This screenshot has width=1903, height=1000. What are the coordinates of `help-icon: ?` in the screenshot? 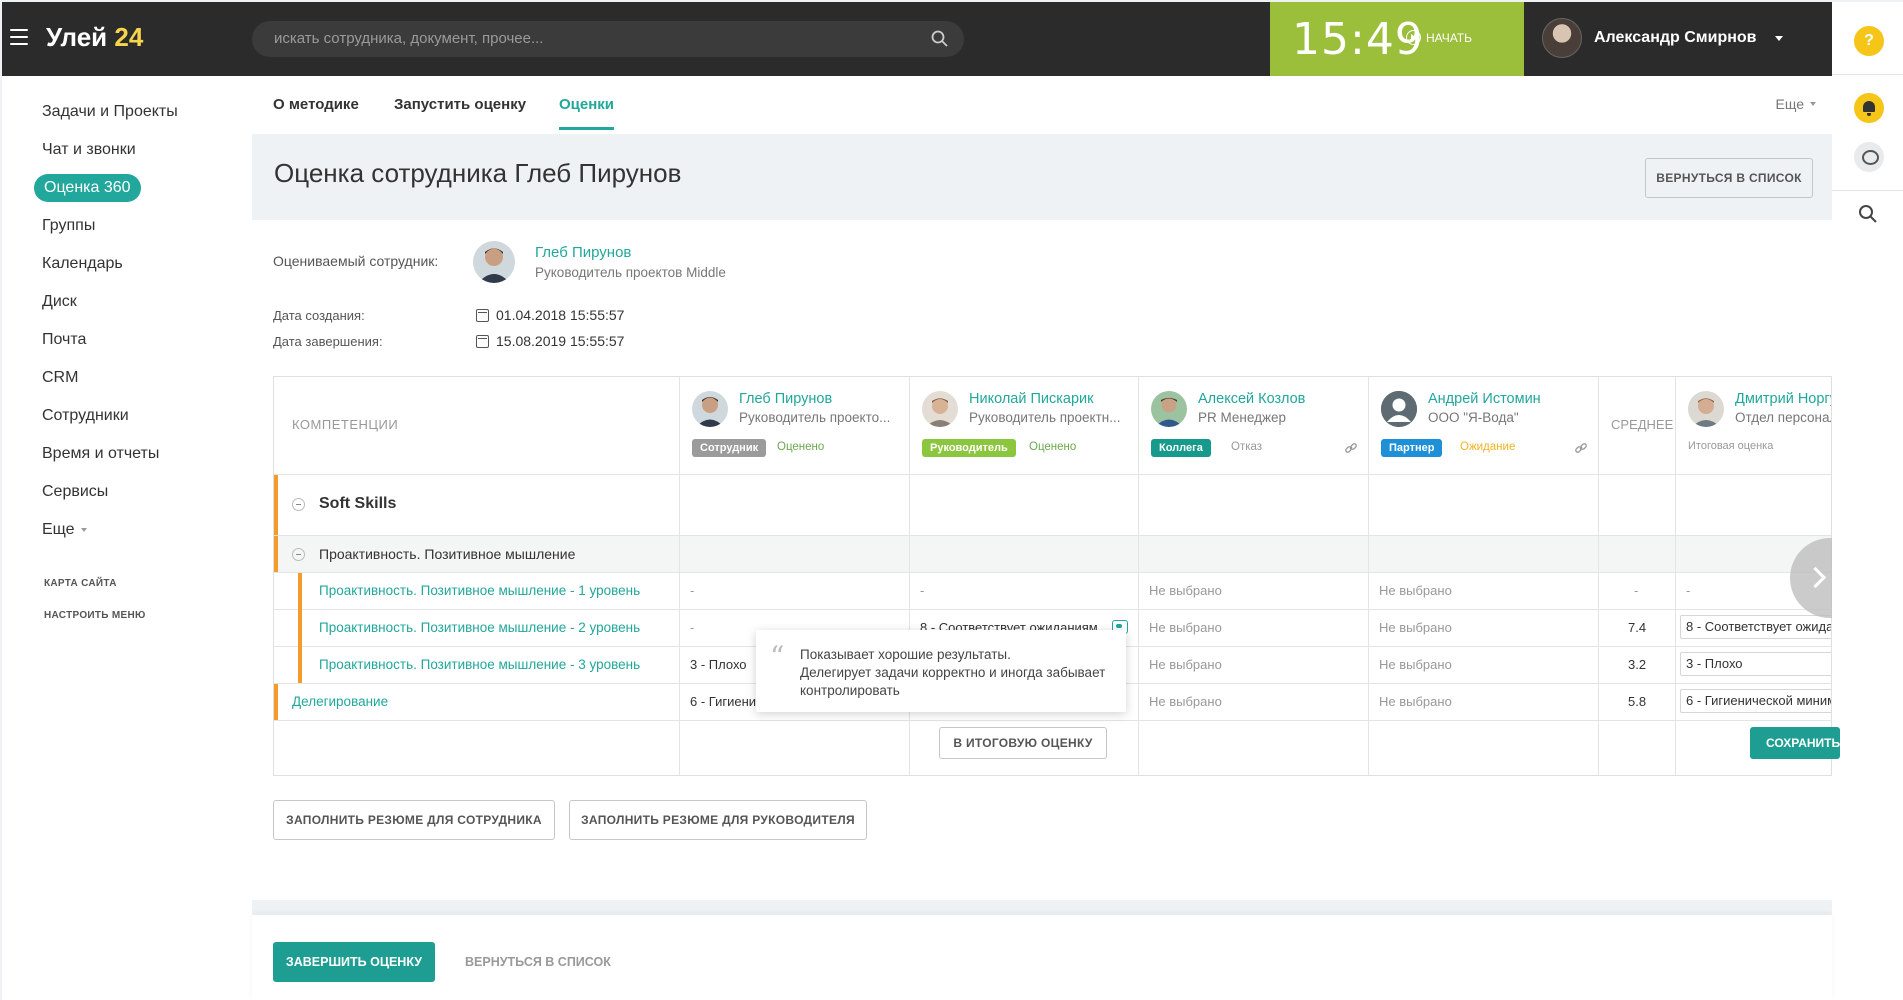 It's located at (1869, 41).